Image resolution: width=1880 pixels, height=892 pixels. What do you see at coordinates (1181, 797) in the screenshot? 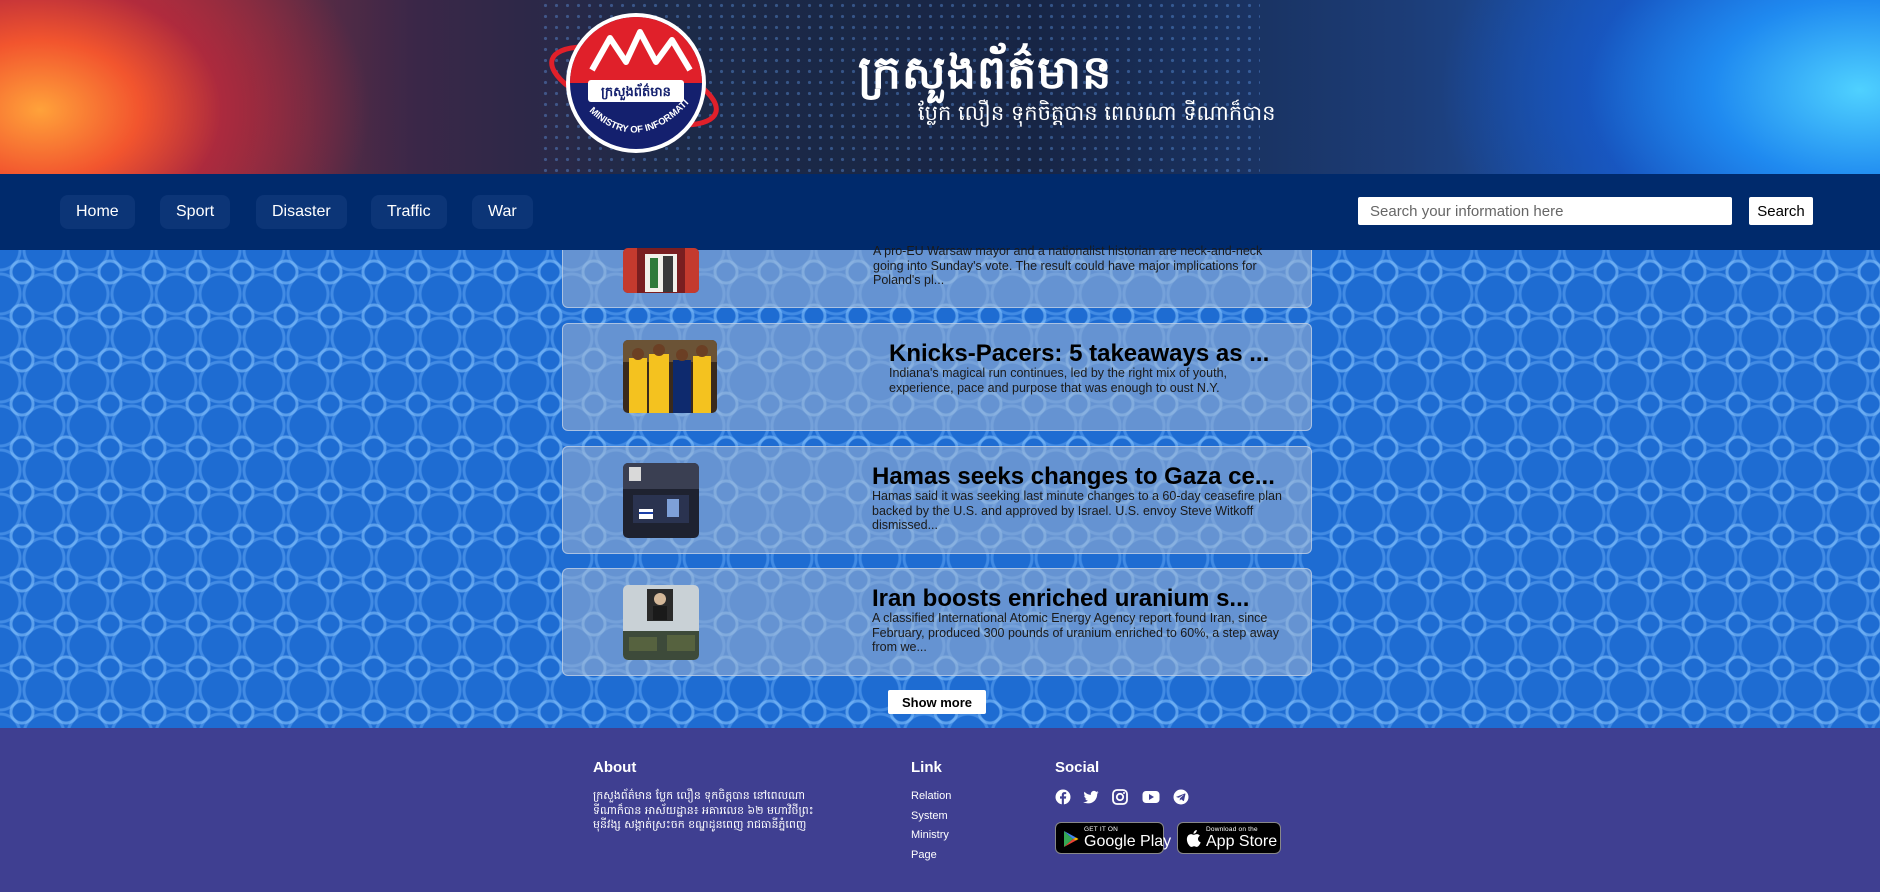
I see `telegram-icon` at bounding box center [1181, 797].